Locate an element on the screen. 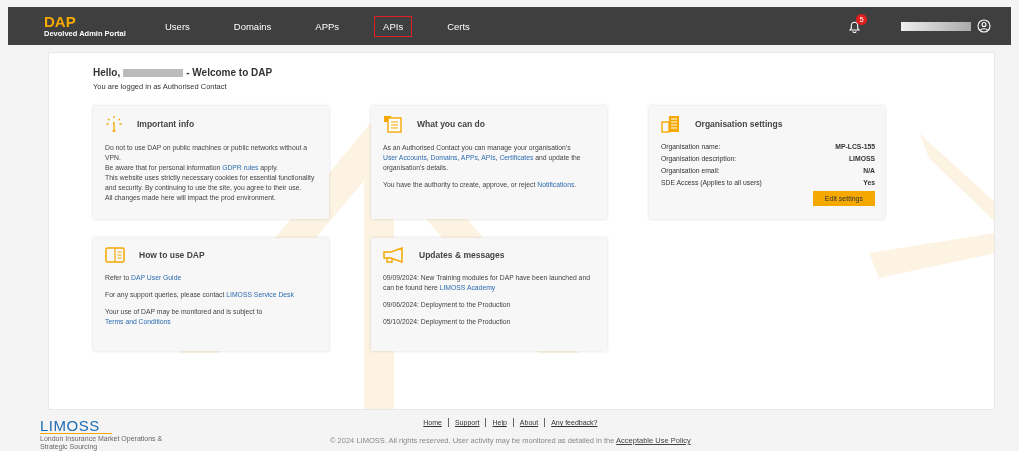  book-icon is located at coordinates (115, 255).